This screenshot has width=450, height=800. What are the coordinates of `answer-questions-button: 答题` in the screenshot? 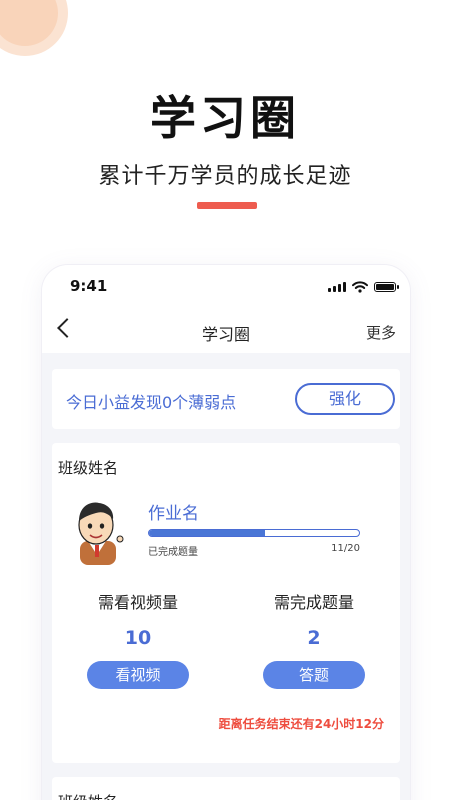 It's located at (314, 675).